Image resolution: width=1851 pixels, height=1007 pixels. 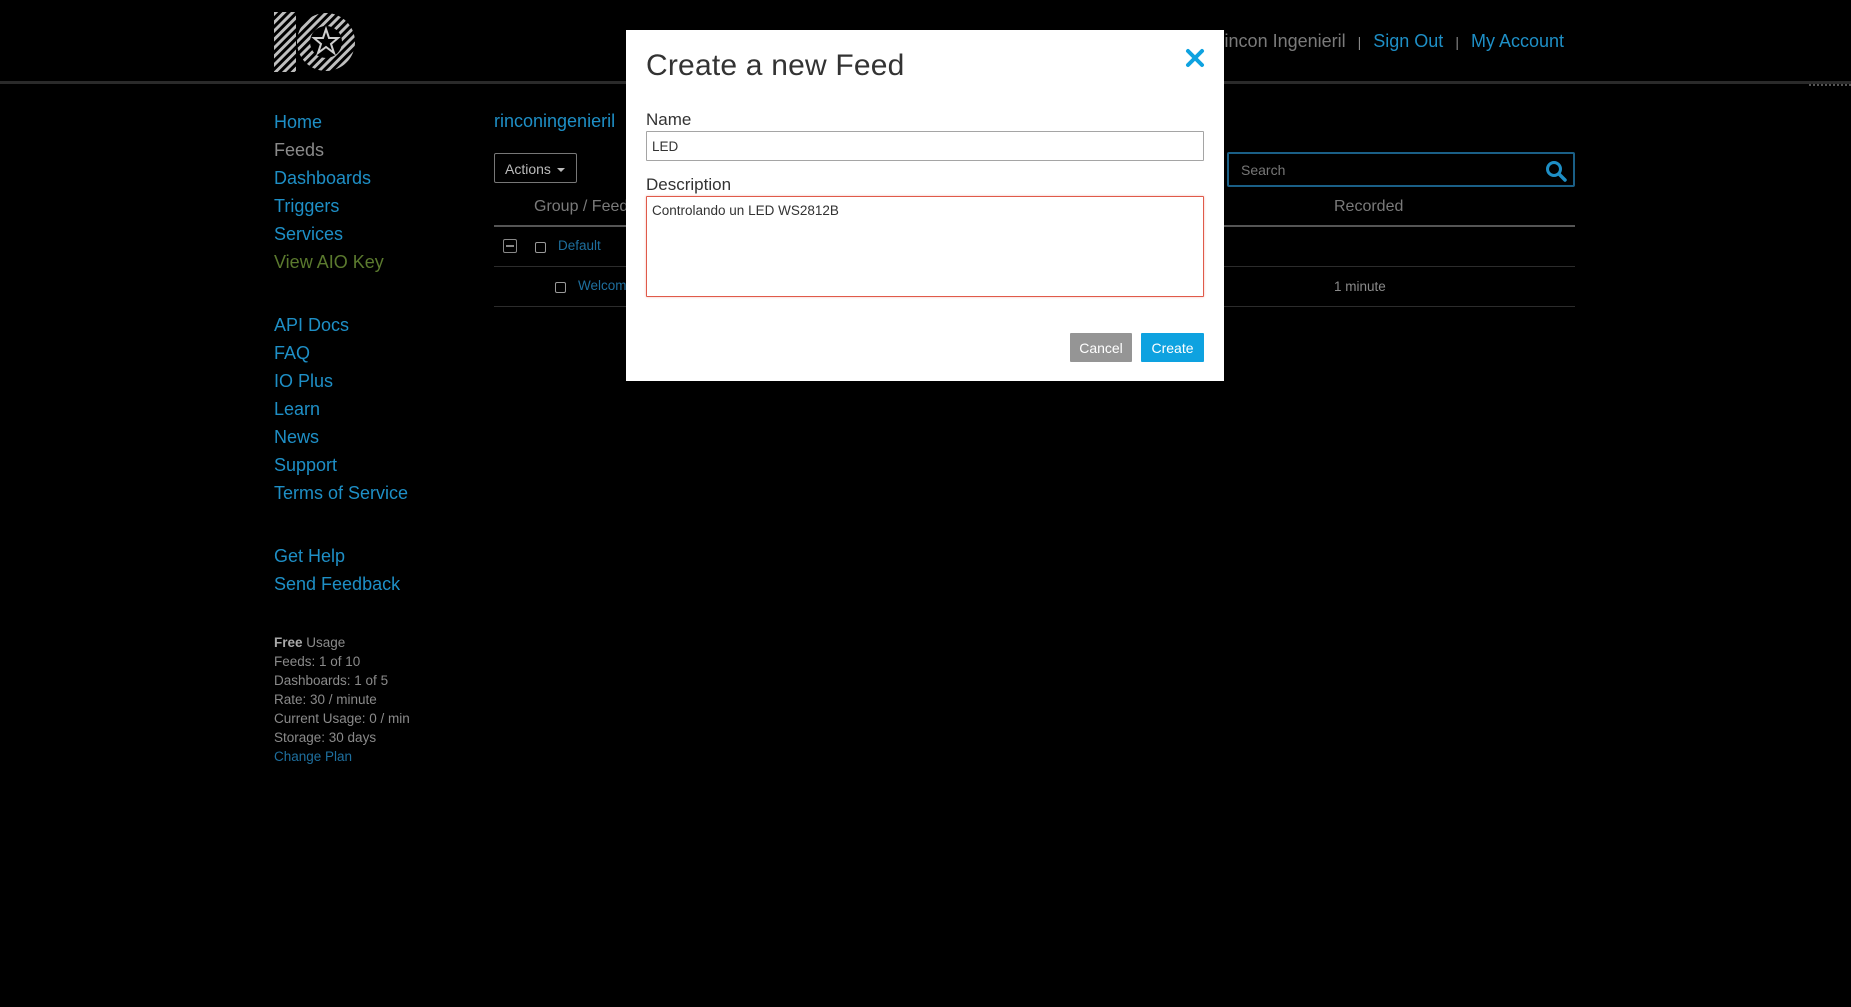 I want to click on sidebar-item-terms: Terms of Service, so click(x=374, y=493).